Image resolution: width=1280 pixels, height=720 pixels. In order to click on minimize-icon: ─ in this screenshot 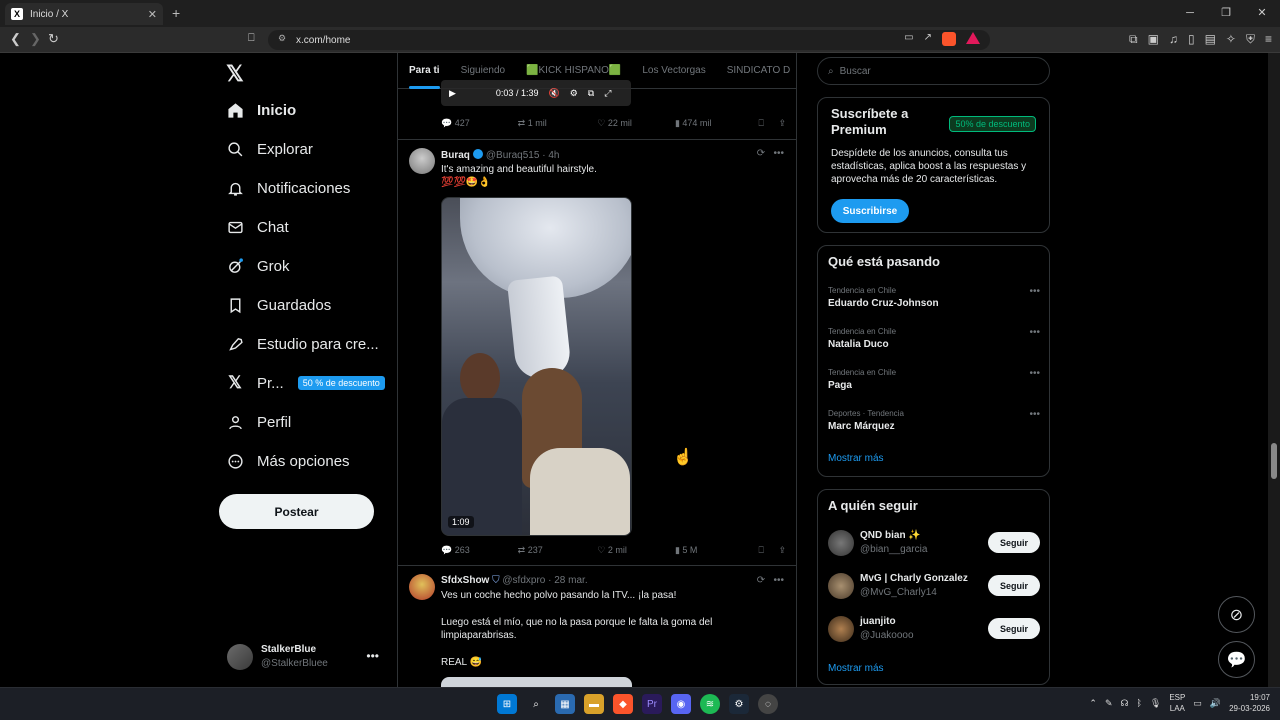, I will do `click(1190, 13)`.